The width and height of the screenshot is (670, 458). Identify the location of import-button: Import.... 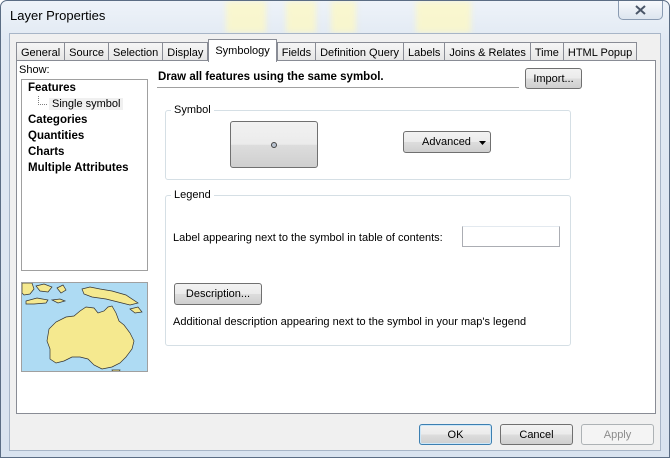
(553, 78).